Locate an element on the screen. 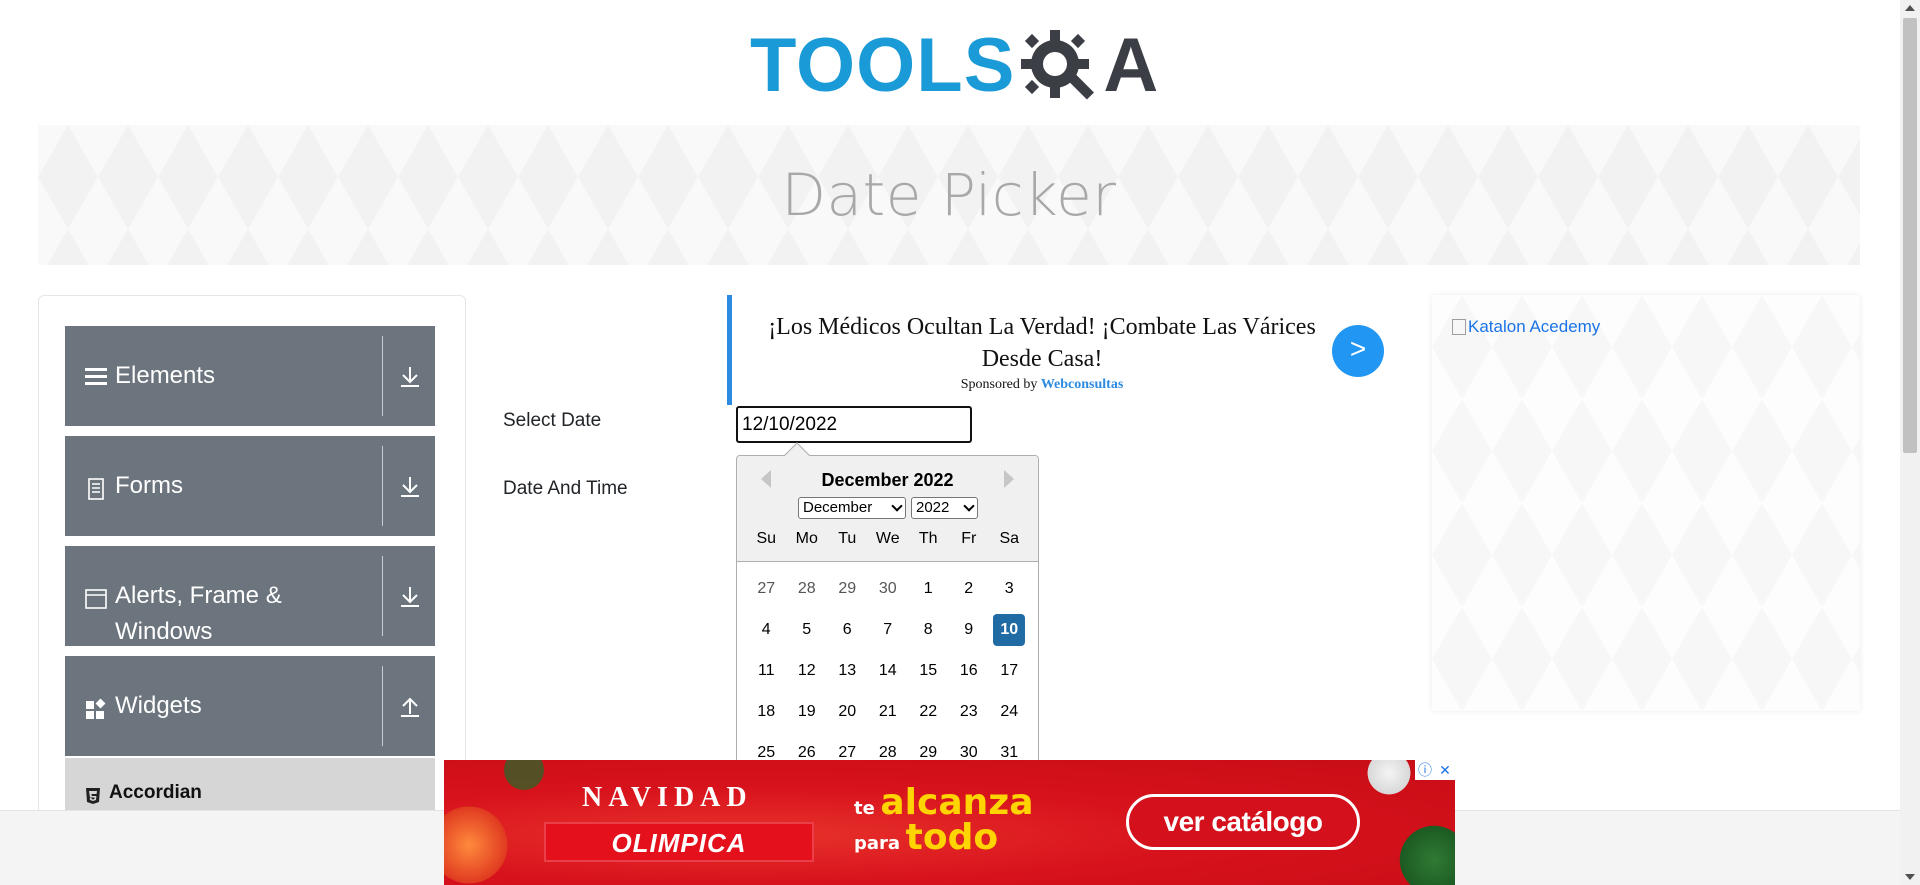  page-title: Date Picker is located at coordinates (949, 195).